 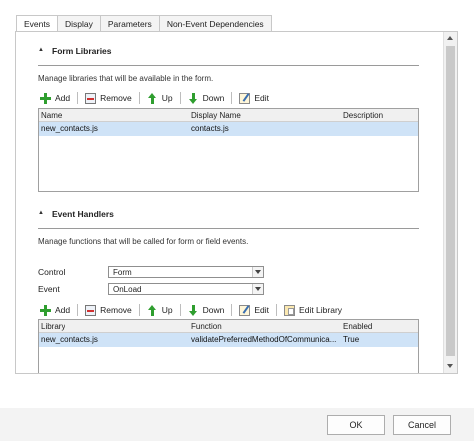 What do you see at coordinates (290, 310) in the screenshot?
I see `edit-library-icon` at bounding box center [290, 310].